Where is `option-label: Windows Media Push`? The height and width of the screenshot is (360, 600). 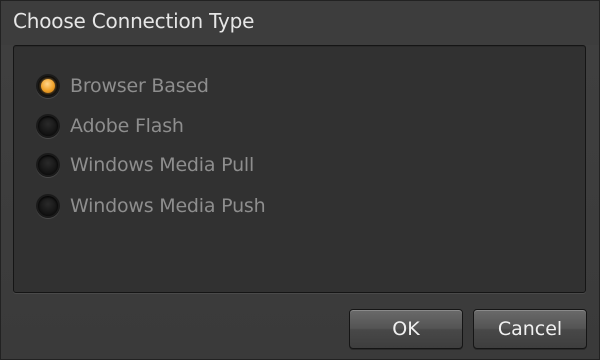 option-label: Windows Media Push is located at coordinates (168, 206).